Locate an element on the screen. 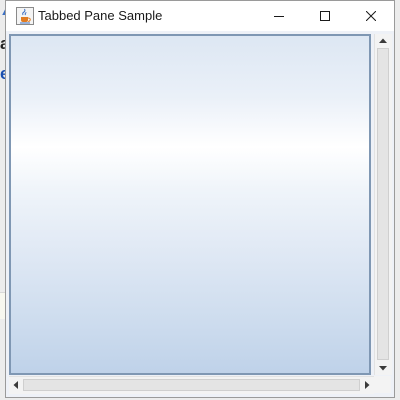 This screenshot has height=400, width=400. minimize-button is located at coordinates (279, 16).